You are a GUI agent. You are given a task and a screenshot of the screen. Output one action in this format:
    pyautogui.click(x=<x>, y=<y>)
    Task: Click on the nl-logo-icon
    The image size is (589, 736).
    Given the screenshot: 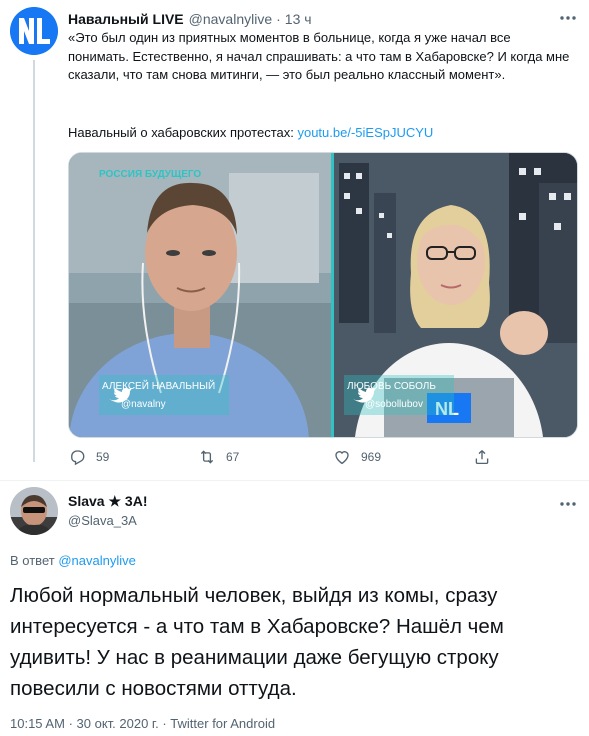 What is the action you would take?
    pyautogui.click(x=34, y=31)
    